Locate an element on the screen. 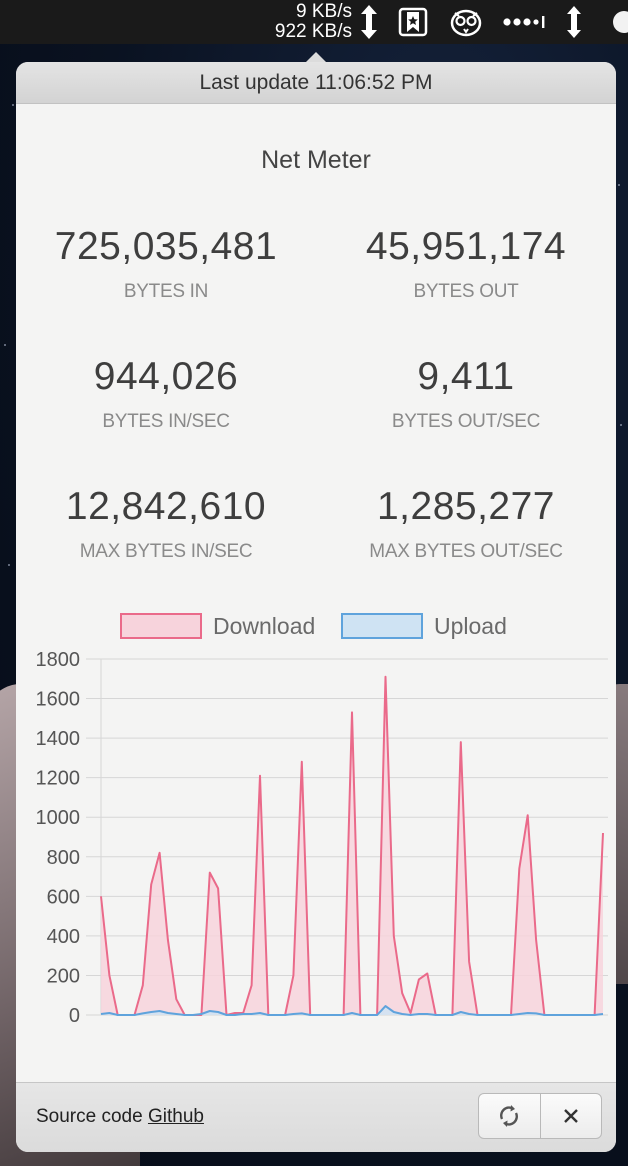 The image size is (628, 1166). stat-bytes-out-sec: 9,411 BYTES OUT/SEC is located at coordinates (466, 394).